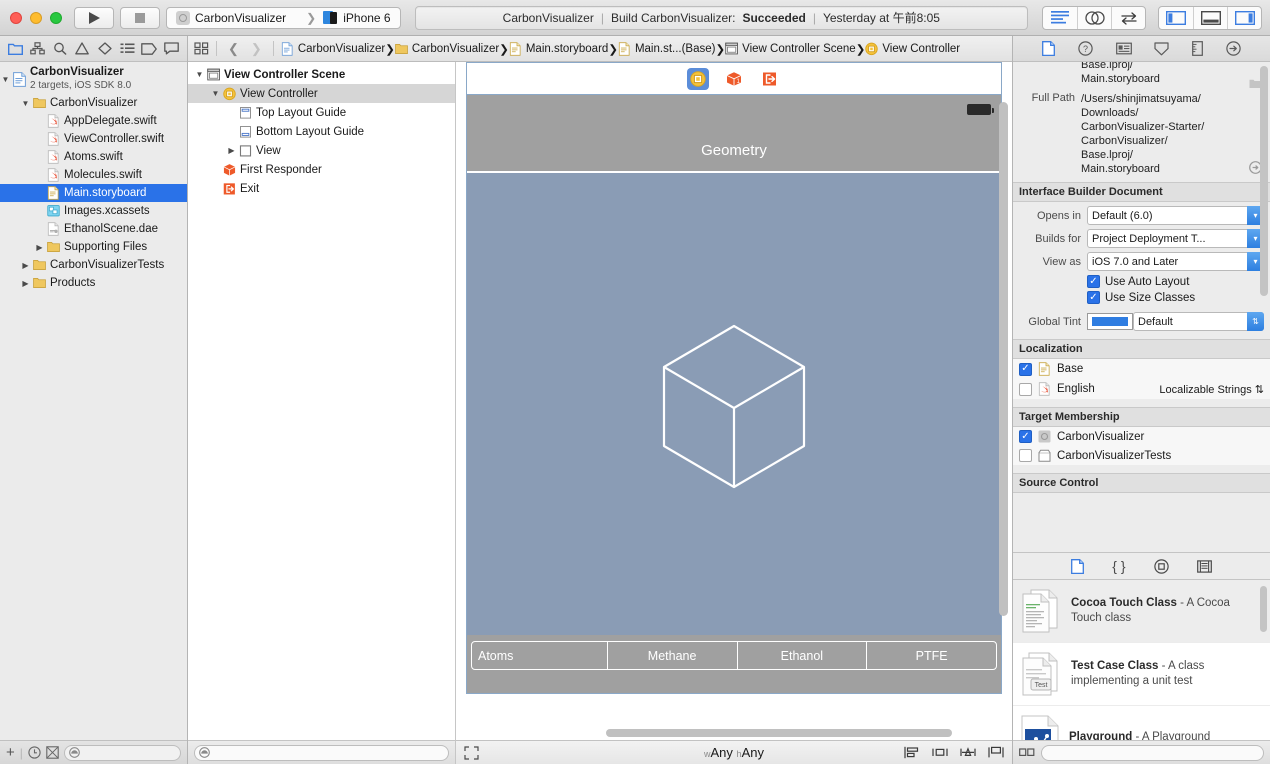 This screenshot has width=1270, height=764. I want to click on tree-item-molecules-swift: Molecules.swift, so click(93, 175).